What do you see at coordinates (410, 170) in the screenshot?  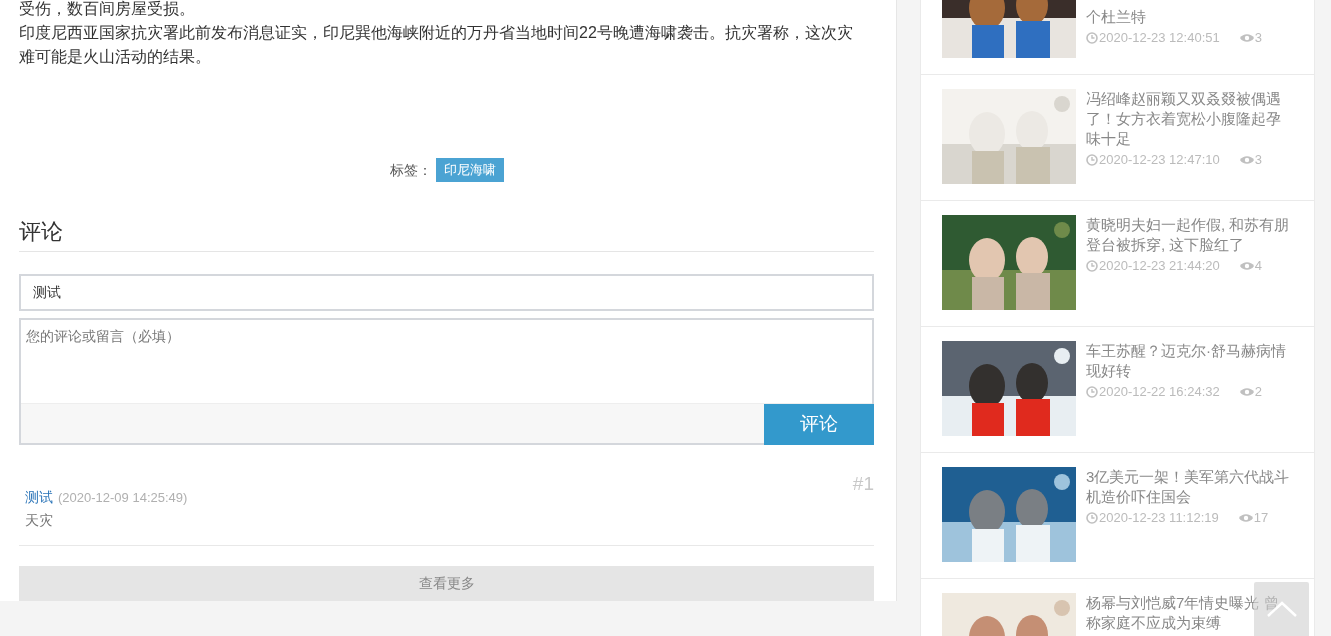 I see `tags-label: 标签：` at bounding box center [410, 170].